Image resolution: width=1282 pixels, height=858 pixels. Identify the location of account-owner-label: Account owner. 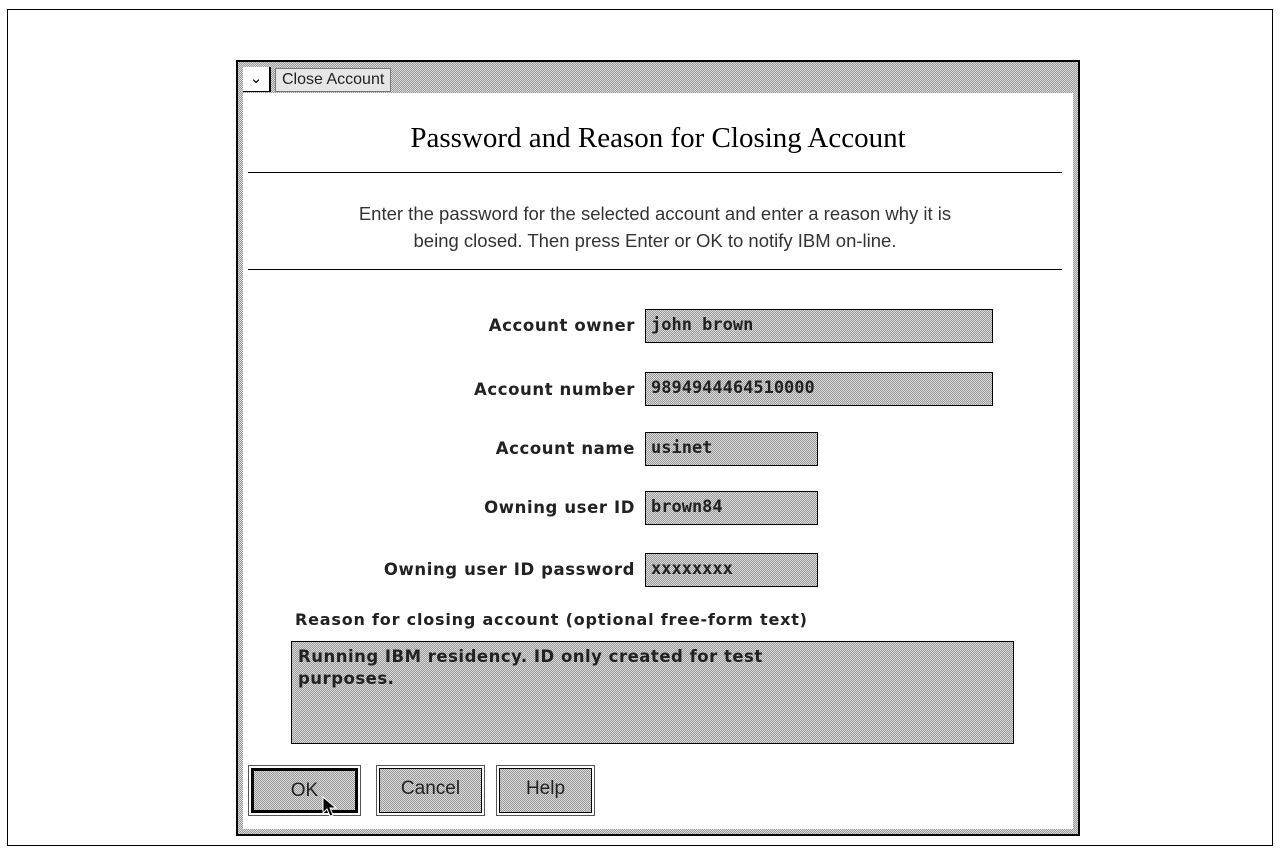
(561, 325).